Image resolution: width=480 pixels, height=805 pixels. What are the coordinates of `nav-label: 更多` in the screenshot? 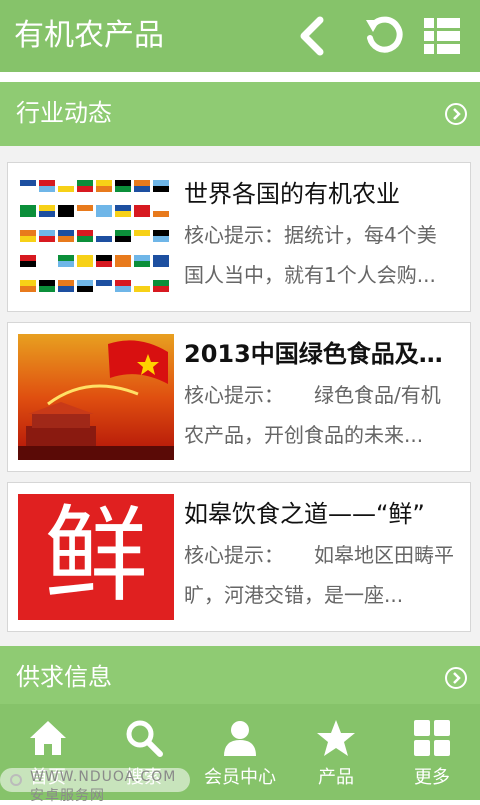 It's located at (432, 777).